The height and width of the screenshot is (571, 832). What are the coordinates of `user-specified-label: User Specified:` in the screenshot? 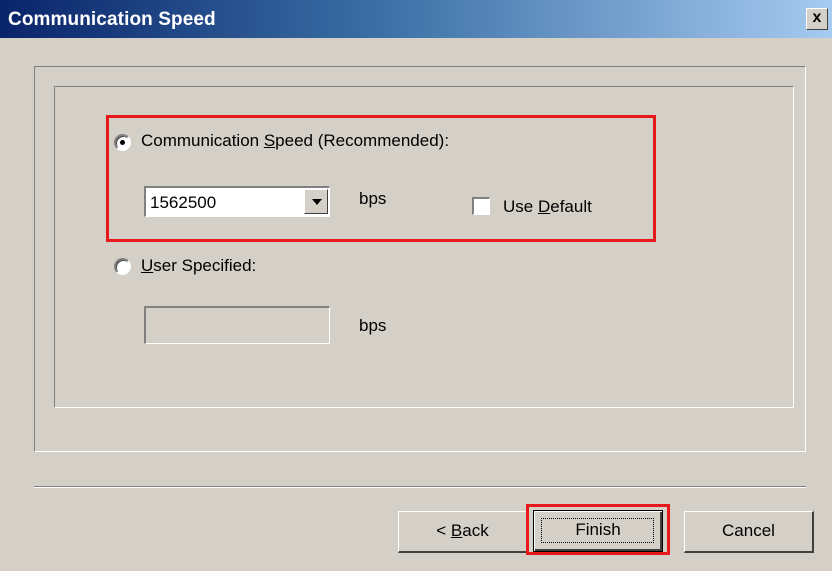 It's located at (199, 265).